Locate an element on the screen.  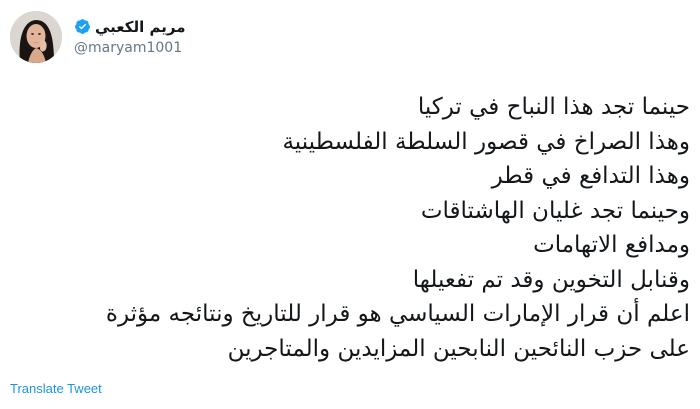
tweet-line: ومدافع الاتهامات is located at coordinates (611, 245).